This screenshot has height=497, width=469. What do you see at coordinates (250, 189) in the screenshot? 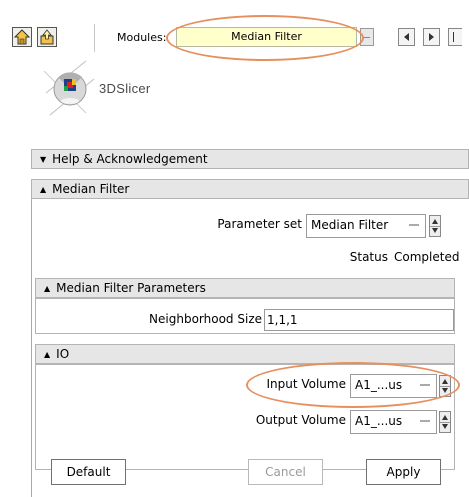
I see `module-section-header: ▲ Median Filter` at bounding box center [250, 189].